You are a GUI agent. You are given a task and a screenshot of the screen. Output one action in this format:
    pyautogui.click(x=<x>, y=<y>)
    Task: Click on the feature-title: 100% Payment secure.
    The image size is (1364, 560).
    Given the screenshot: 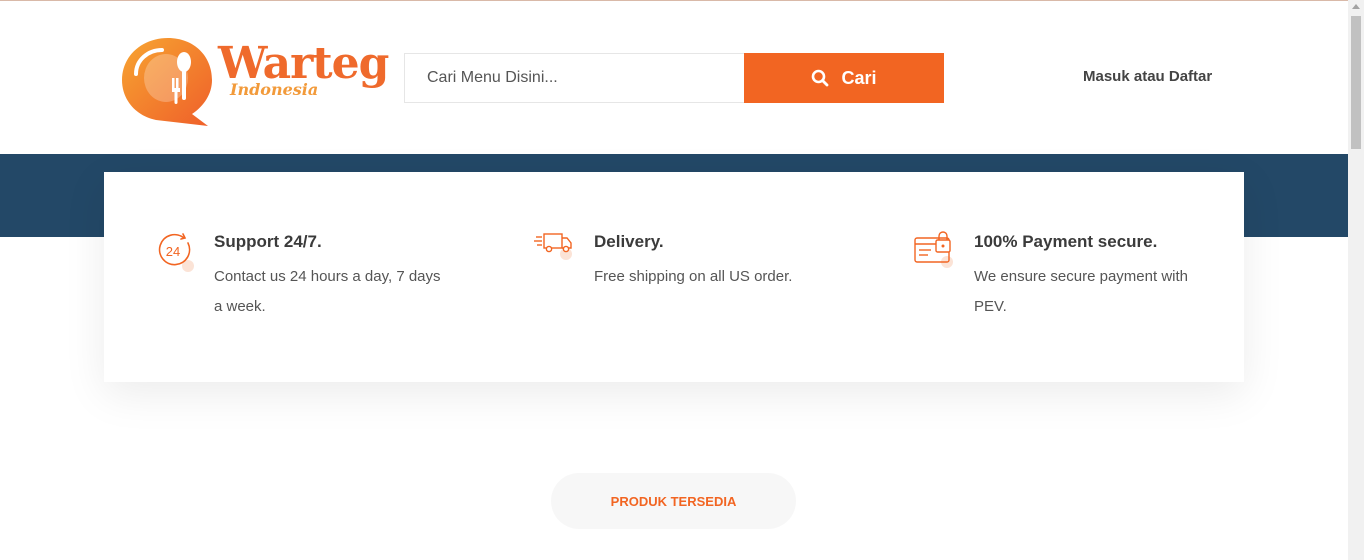 What is the action you would take?
    pyautogui.click(x=1066, y=241)
    